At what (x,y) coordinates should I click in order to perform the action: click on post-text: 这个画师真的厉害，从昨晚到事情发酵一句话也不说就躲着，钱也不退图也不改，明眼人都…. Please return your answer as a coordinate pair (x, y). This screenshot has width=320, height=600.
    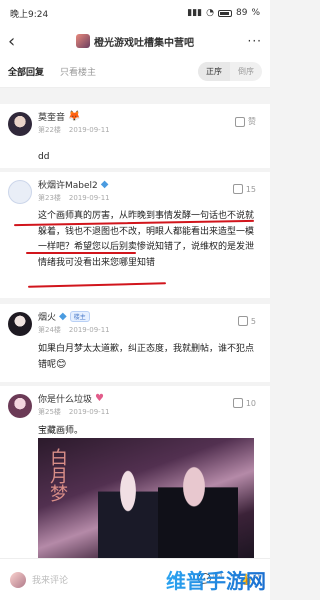
    Looking at the image, I should click on (146, 239).